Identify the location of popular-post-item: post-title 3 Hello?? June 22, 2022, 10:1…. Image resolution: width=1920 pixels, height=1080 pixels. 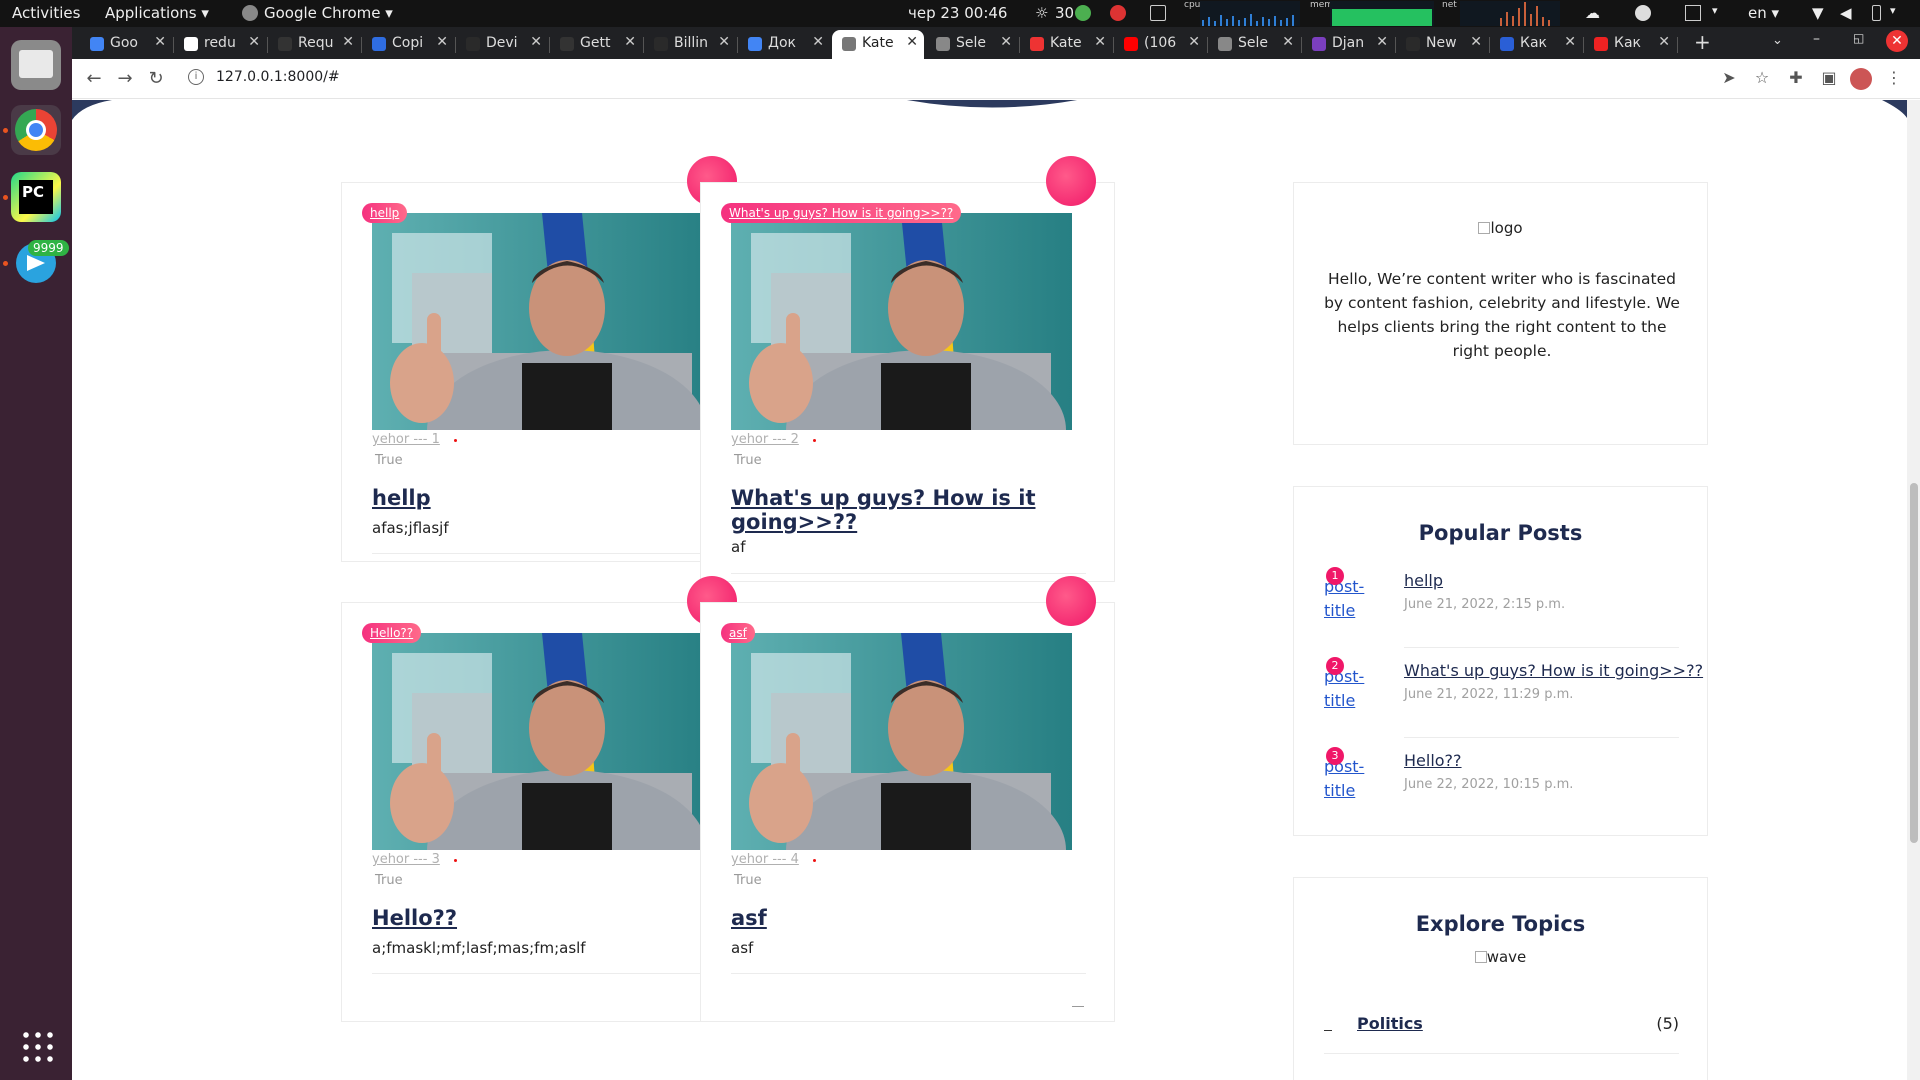
(1501, 782).